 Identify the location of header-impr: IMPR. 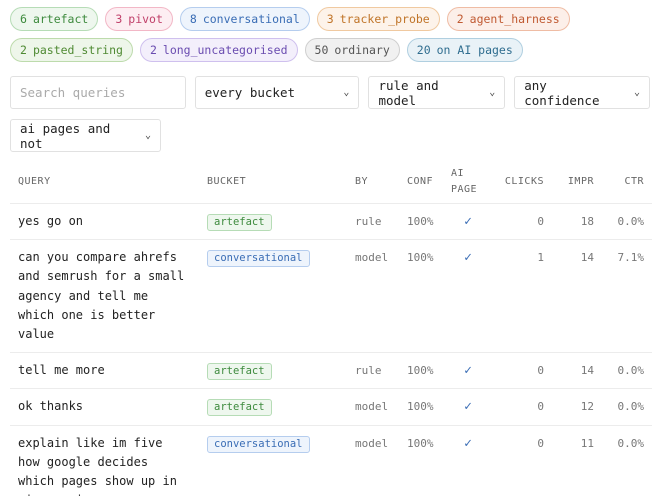
(577, 181).